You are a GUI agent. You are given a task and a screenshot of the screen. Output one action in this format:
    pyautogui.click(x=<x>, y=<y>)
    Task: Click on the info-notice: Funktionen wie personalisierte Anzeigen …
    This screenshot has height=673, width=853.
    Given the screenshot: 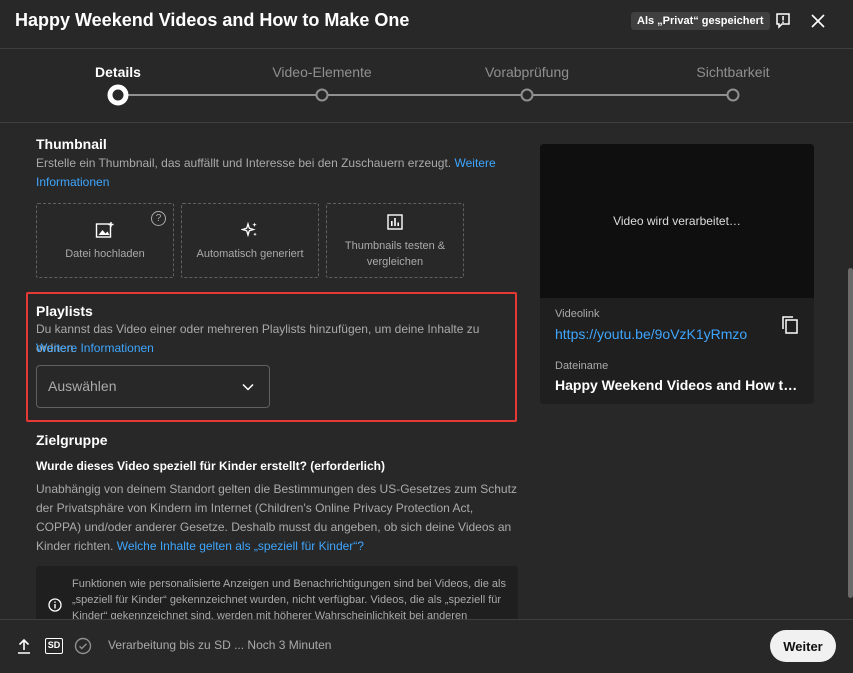 What is the action you would take?
    pyautogui.click(x=277, y=592)
    